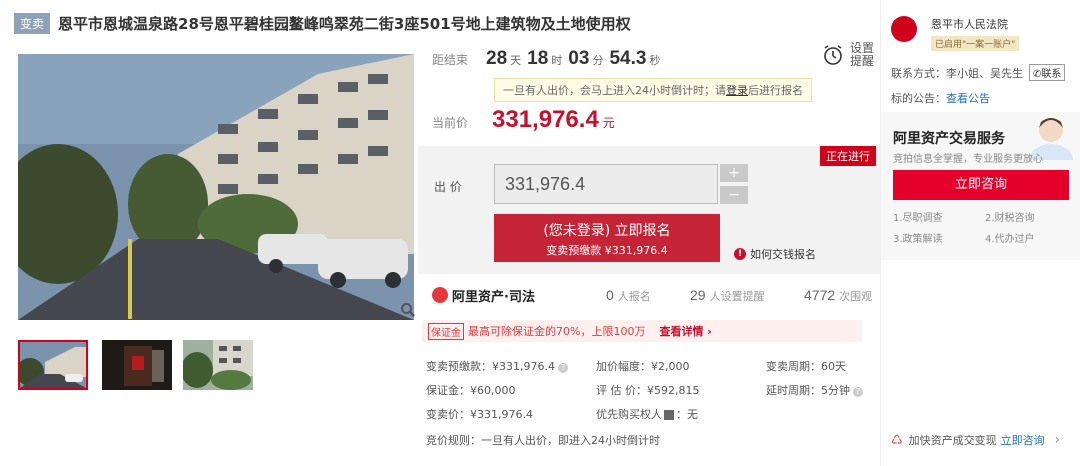 This screenshot has width=1080, height=466. Describe the element at coordinates (969, 24) in the screenshot. I see `court-name: 恩平市人民法院` at that location.